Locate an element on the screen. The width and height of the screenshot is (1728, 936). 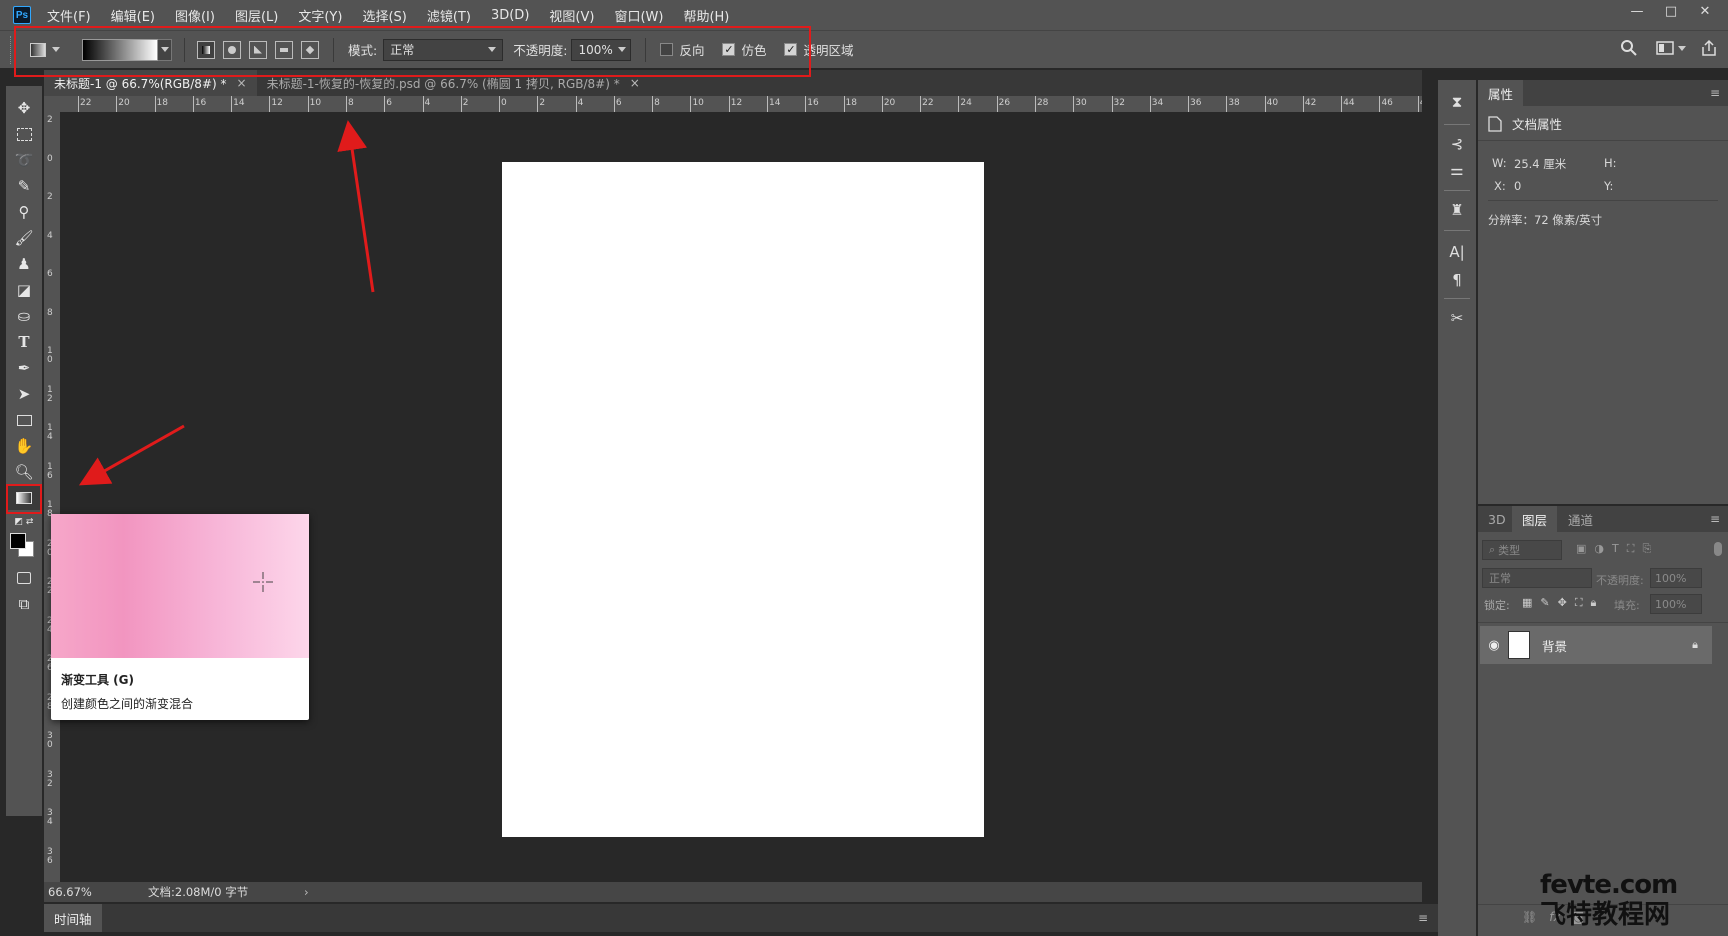
layer-row: ◉ 背景 🔒︎ is located at coordinates (1596, 645).